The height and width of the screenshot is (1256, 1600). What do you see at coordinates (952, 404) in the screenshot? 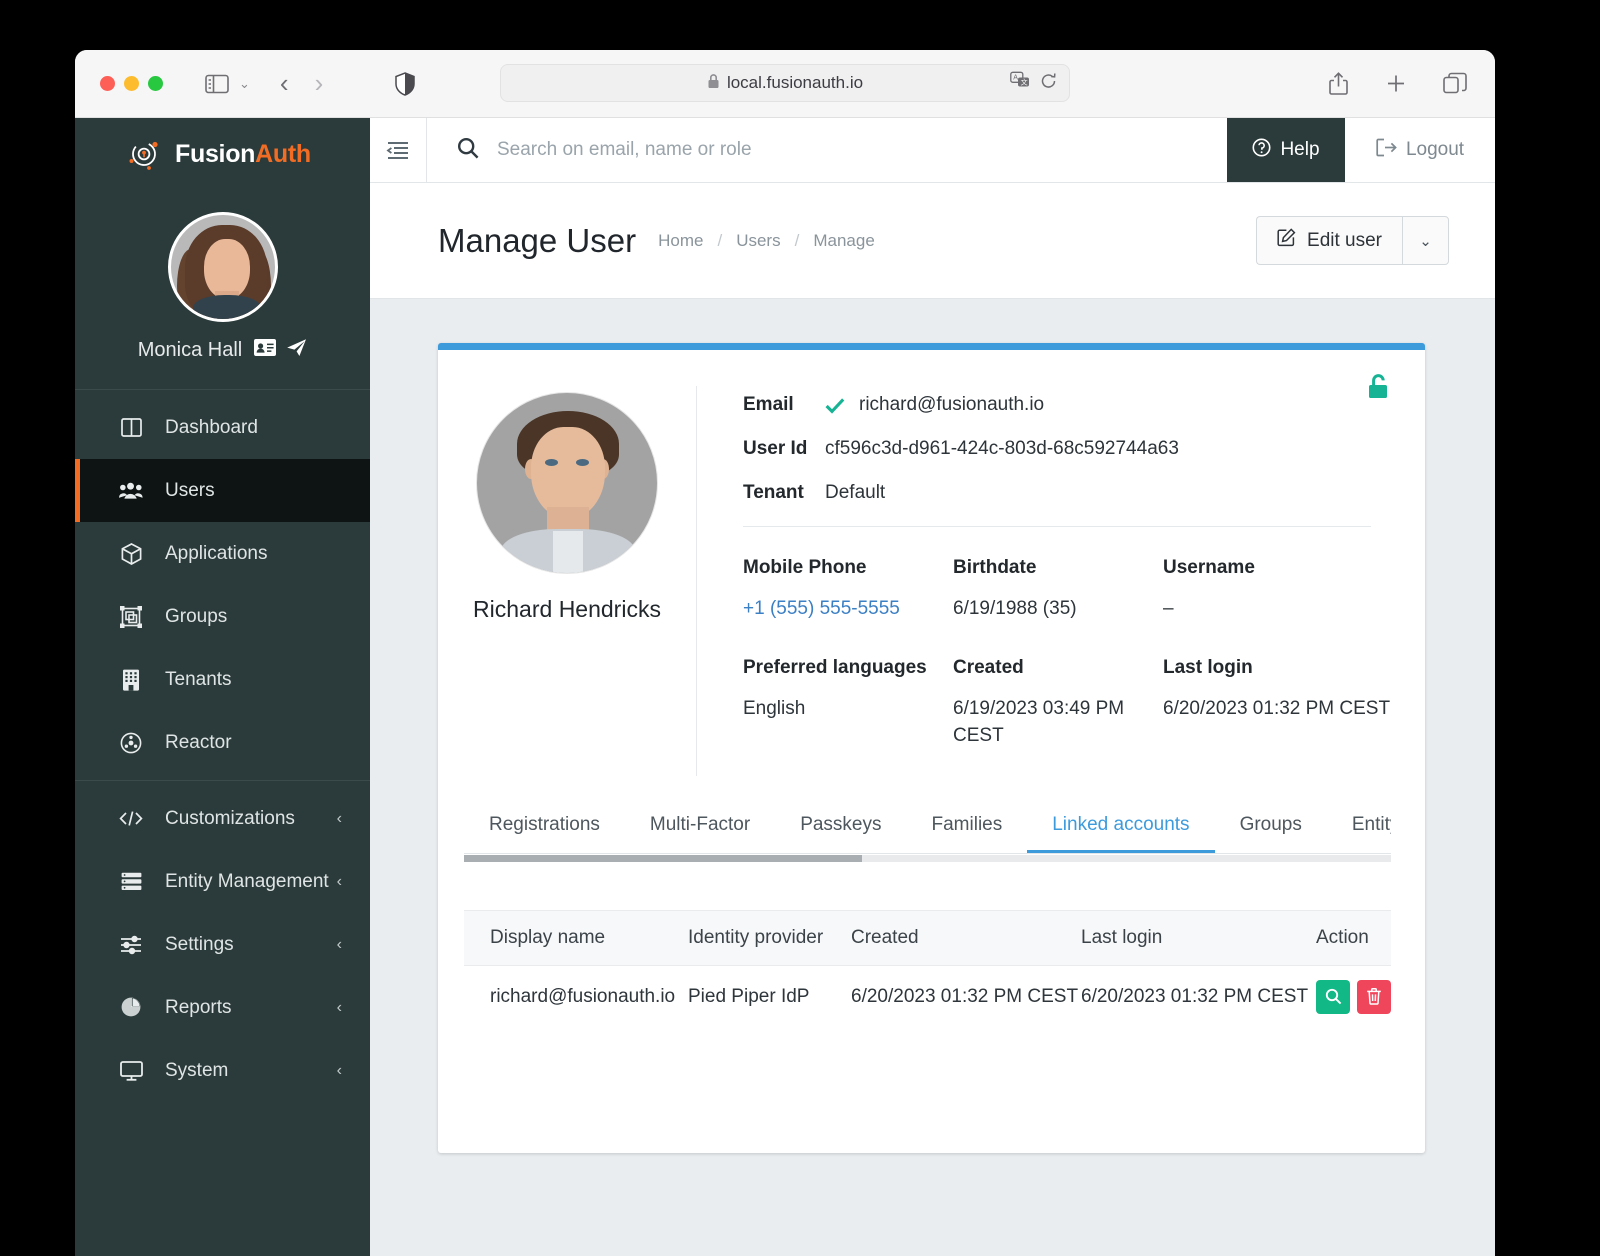
I see `email-value: richard@fusionauth.io` at bounding box center [952, 404].